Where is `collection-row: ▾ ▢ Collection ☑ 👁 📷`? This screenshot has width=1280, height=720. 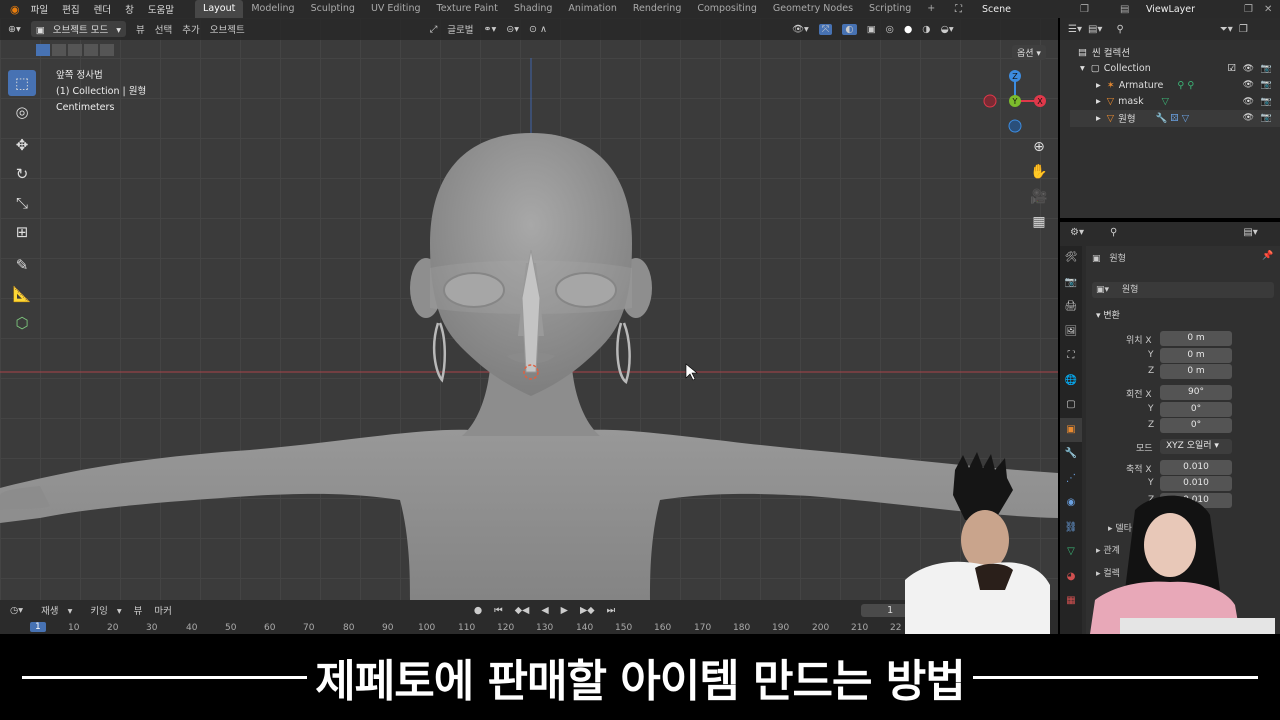 collection-row: ▾ ▢ Collection ☑ 👁 📷 is located at coordinates (1175, 69).